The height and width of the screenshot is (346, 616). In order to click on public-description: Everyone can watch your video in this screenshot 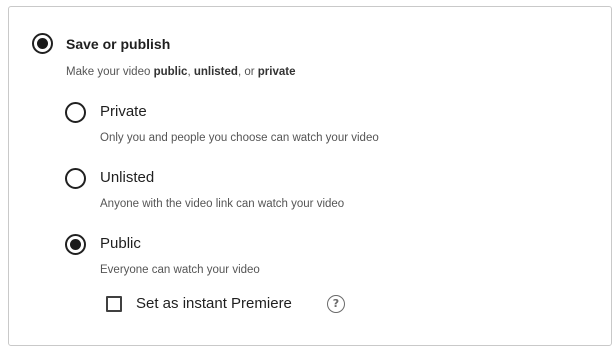, I will do `click(180, 270)`.